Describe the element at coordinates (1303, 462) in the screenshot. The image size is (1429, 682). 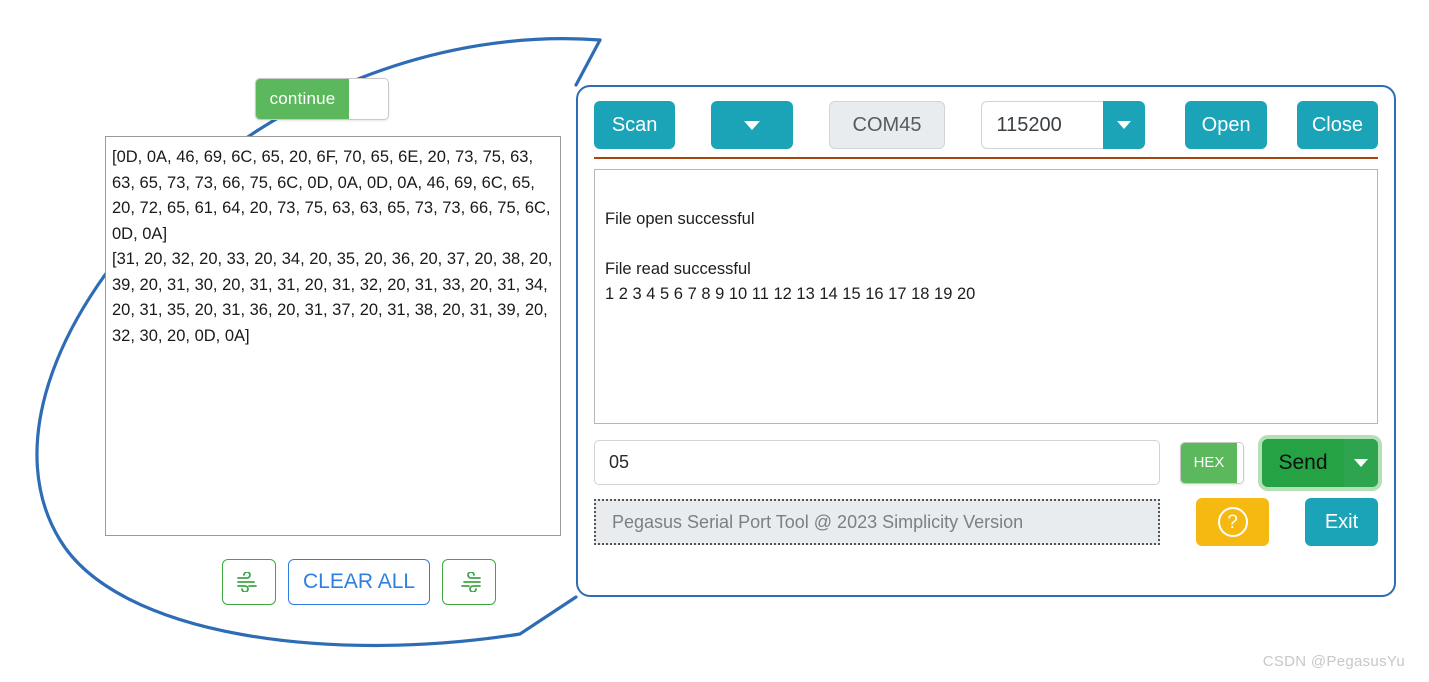
I see `send-button: Send` at that location.